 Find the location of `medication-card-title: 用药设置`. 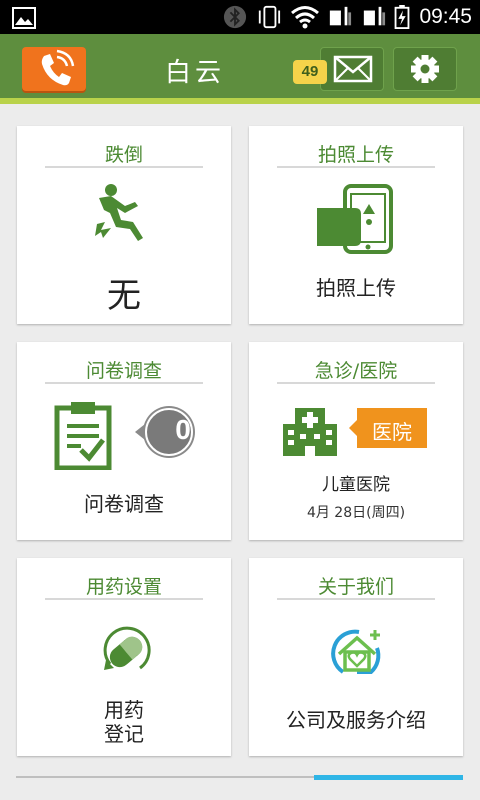

medication-card-title: 用药设置 is located at coordinates (123, 587).